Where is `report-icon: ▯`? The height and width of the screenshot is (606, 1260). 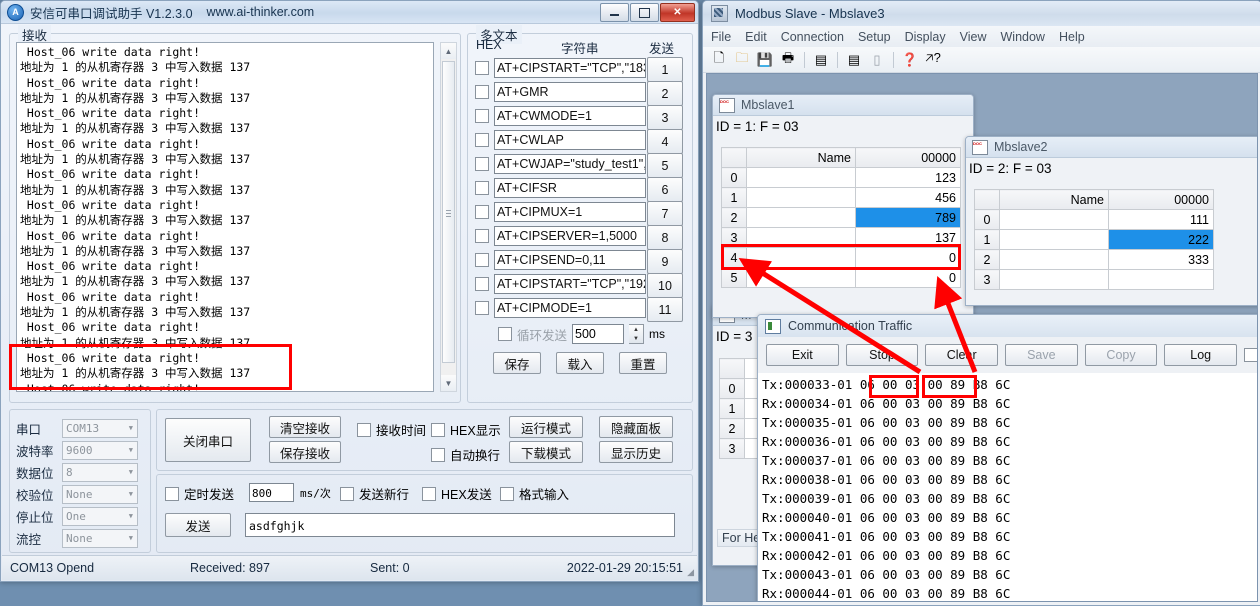 report-icon: ▯ is located at coordinates (877, 59).